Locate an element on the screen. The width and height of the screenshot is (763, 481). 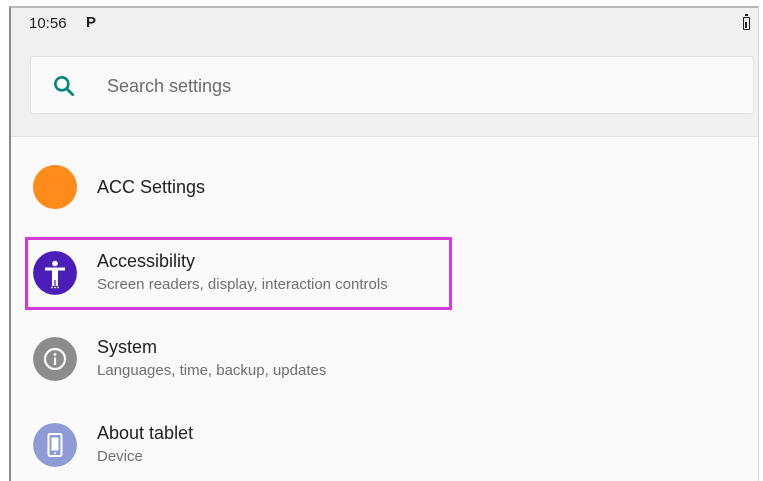
notification-p-icon: P is located at coordinates (91, 22).